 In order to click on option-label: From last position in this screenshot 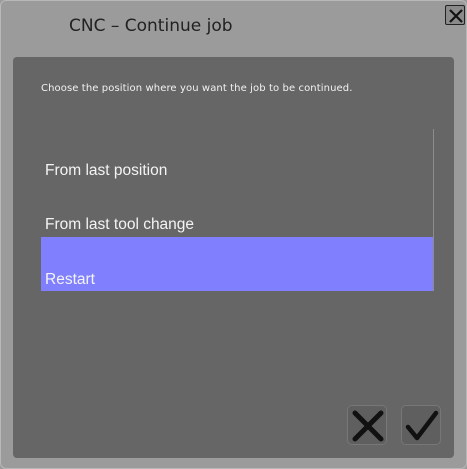, I will do `click(106, 170)`.